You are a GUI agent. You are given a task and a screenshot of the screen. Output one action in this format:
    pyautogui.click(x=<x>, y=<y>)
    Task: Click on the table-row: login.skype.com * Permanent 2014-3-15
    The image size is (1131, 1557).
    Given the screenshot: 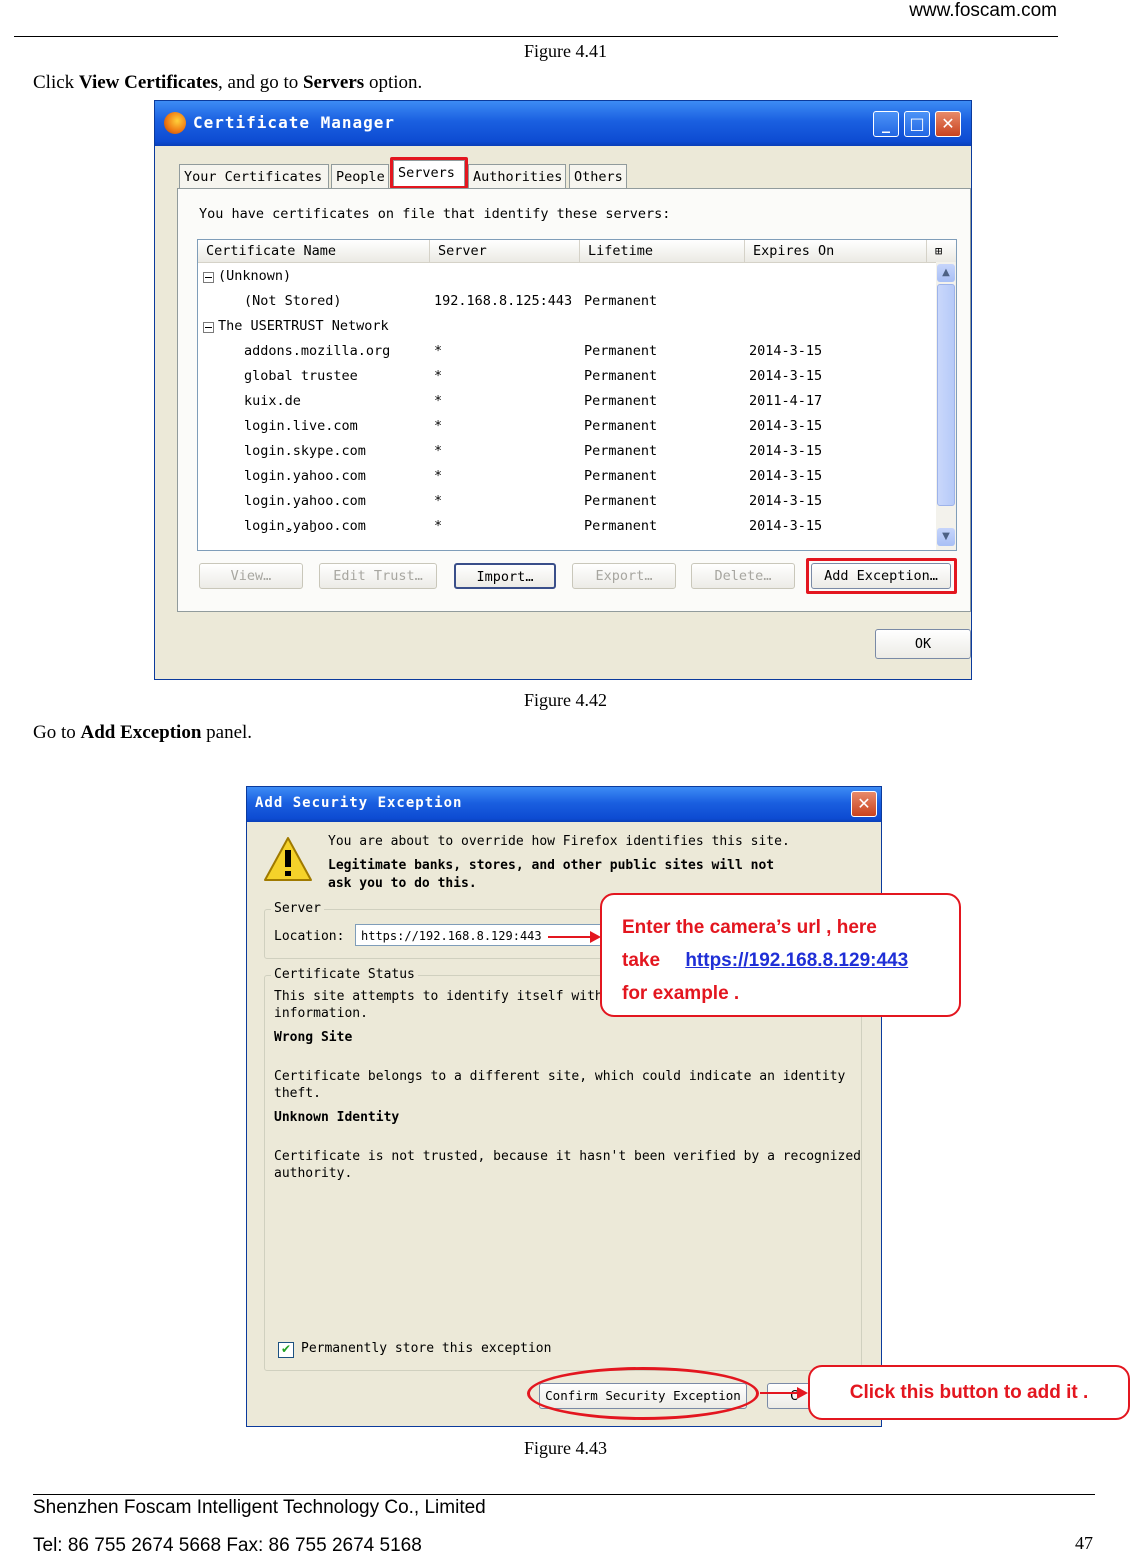 What is the action you would take?
    pyautogui.click(x=565, y=451)
    